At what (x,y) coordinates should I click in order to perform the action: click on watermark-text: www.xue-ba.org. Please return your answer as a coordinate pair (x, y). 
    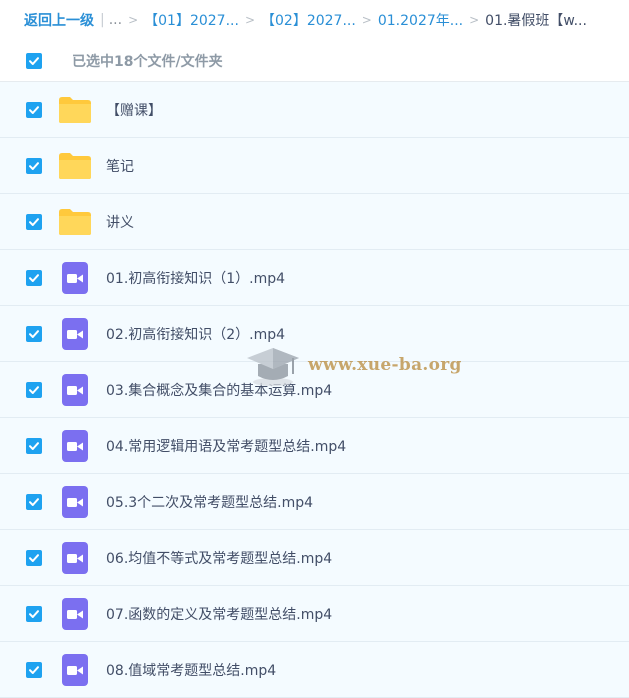
    Looking at the image, I should click on (385, 365).